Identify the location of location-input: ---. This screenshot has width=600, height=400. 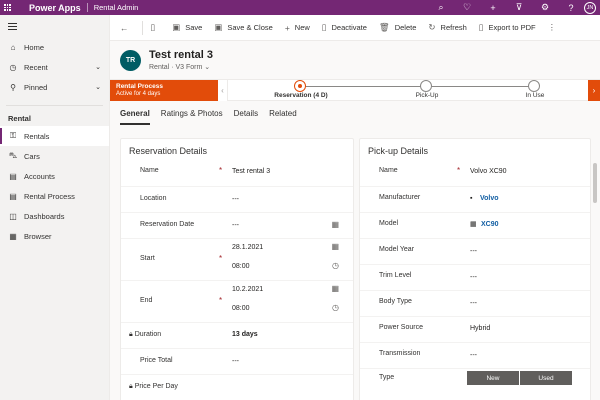
(235, 199).